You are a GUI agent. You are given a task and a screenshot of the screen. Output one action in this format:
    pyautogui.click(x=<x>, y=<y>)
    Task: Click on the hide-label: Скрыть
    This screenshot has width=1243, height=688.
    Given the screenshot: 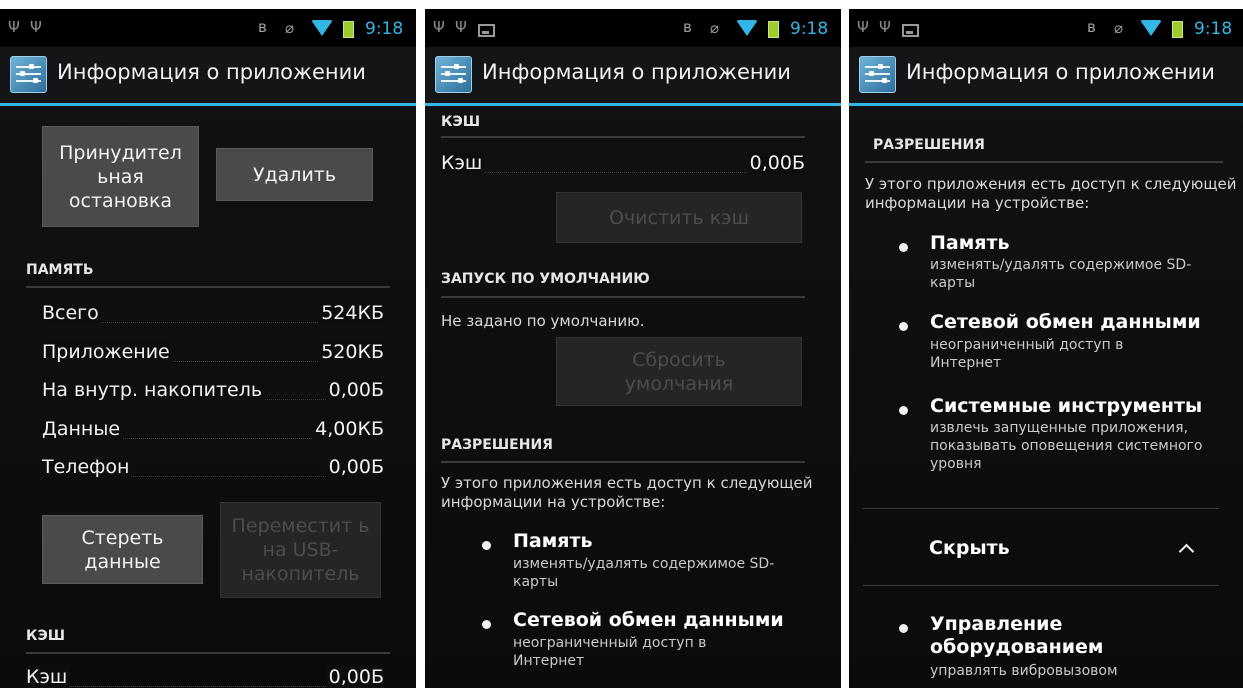 What is the action you would take?
    pyautogui.click(x=969, y=548)
    